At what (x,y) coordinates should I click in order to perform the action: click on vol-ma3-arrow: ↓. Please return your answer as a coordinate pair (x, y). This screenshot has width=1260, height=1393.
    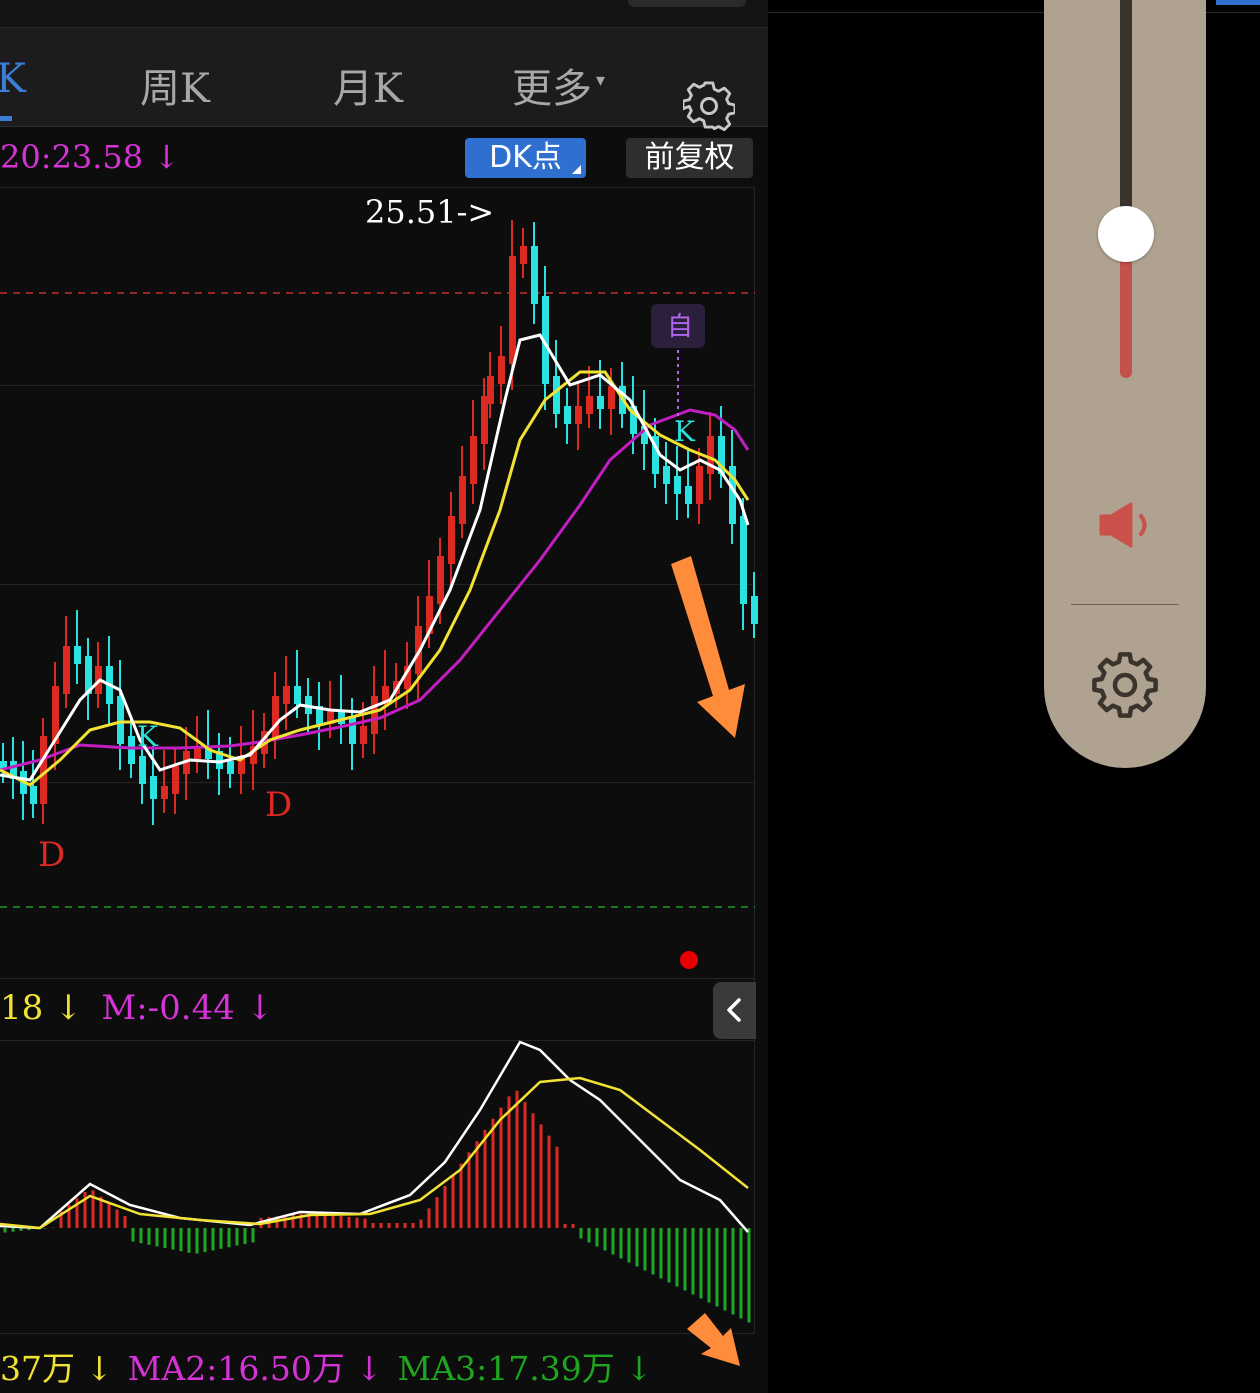
    Looking at the image, I should click on (639, 1368).